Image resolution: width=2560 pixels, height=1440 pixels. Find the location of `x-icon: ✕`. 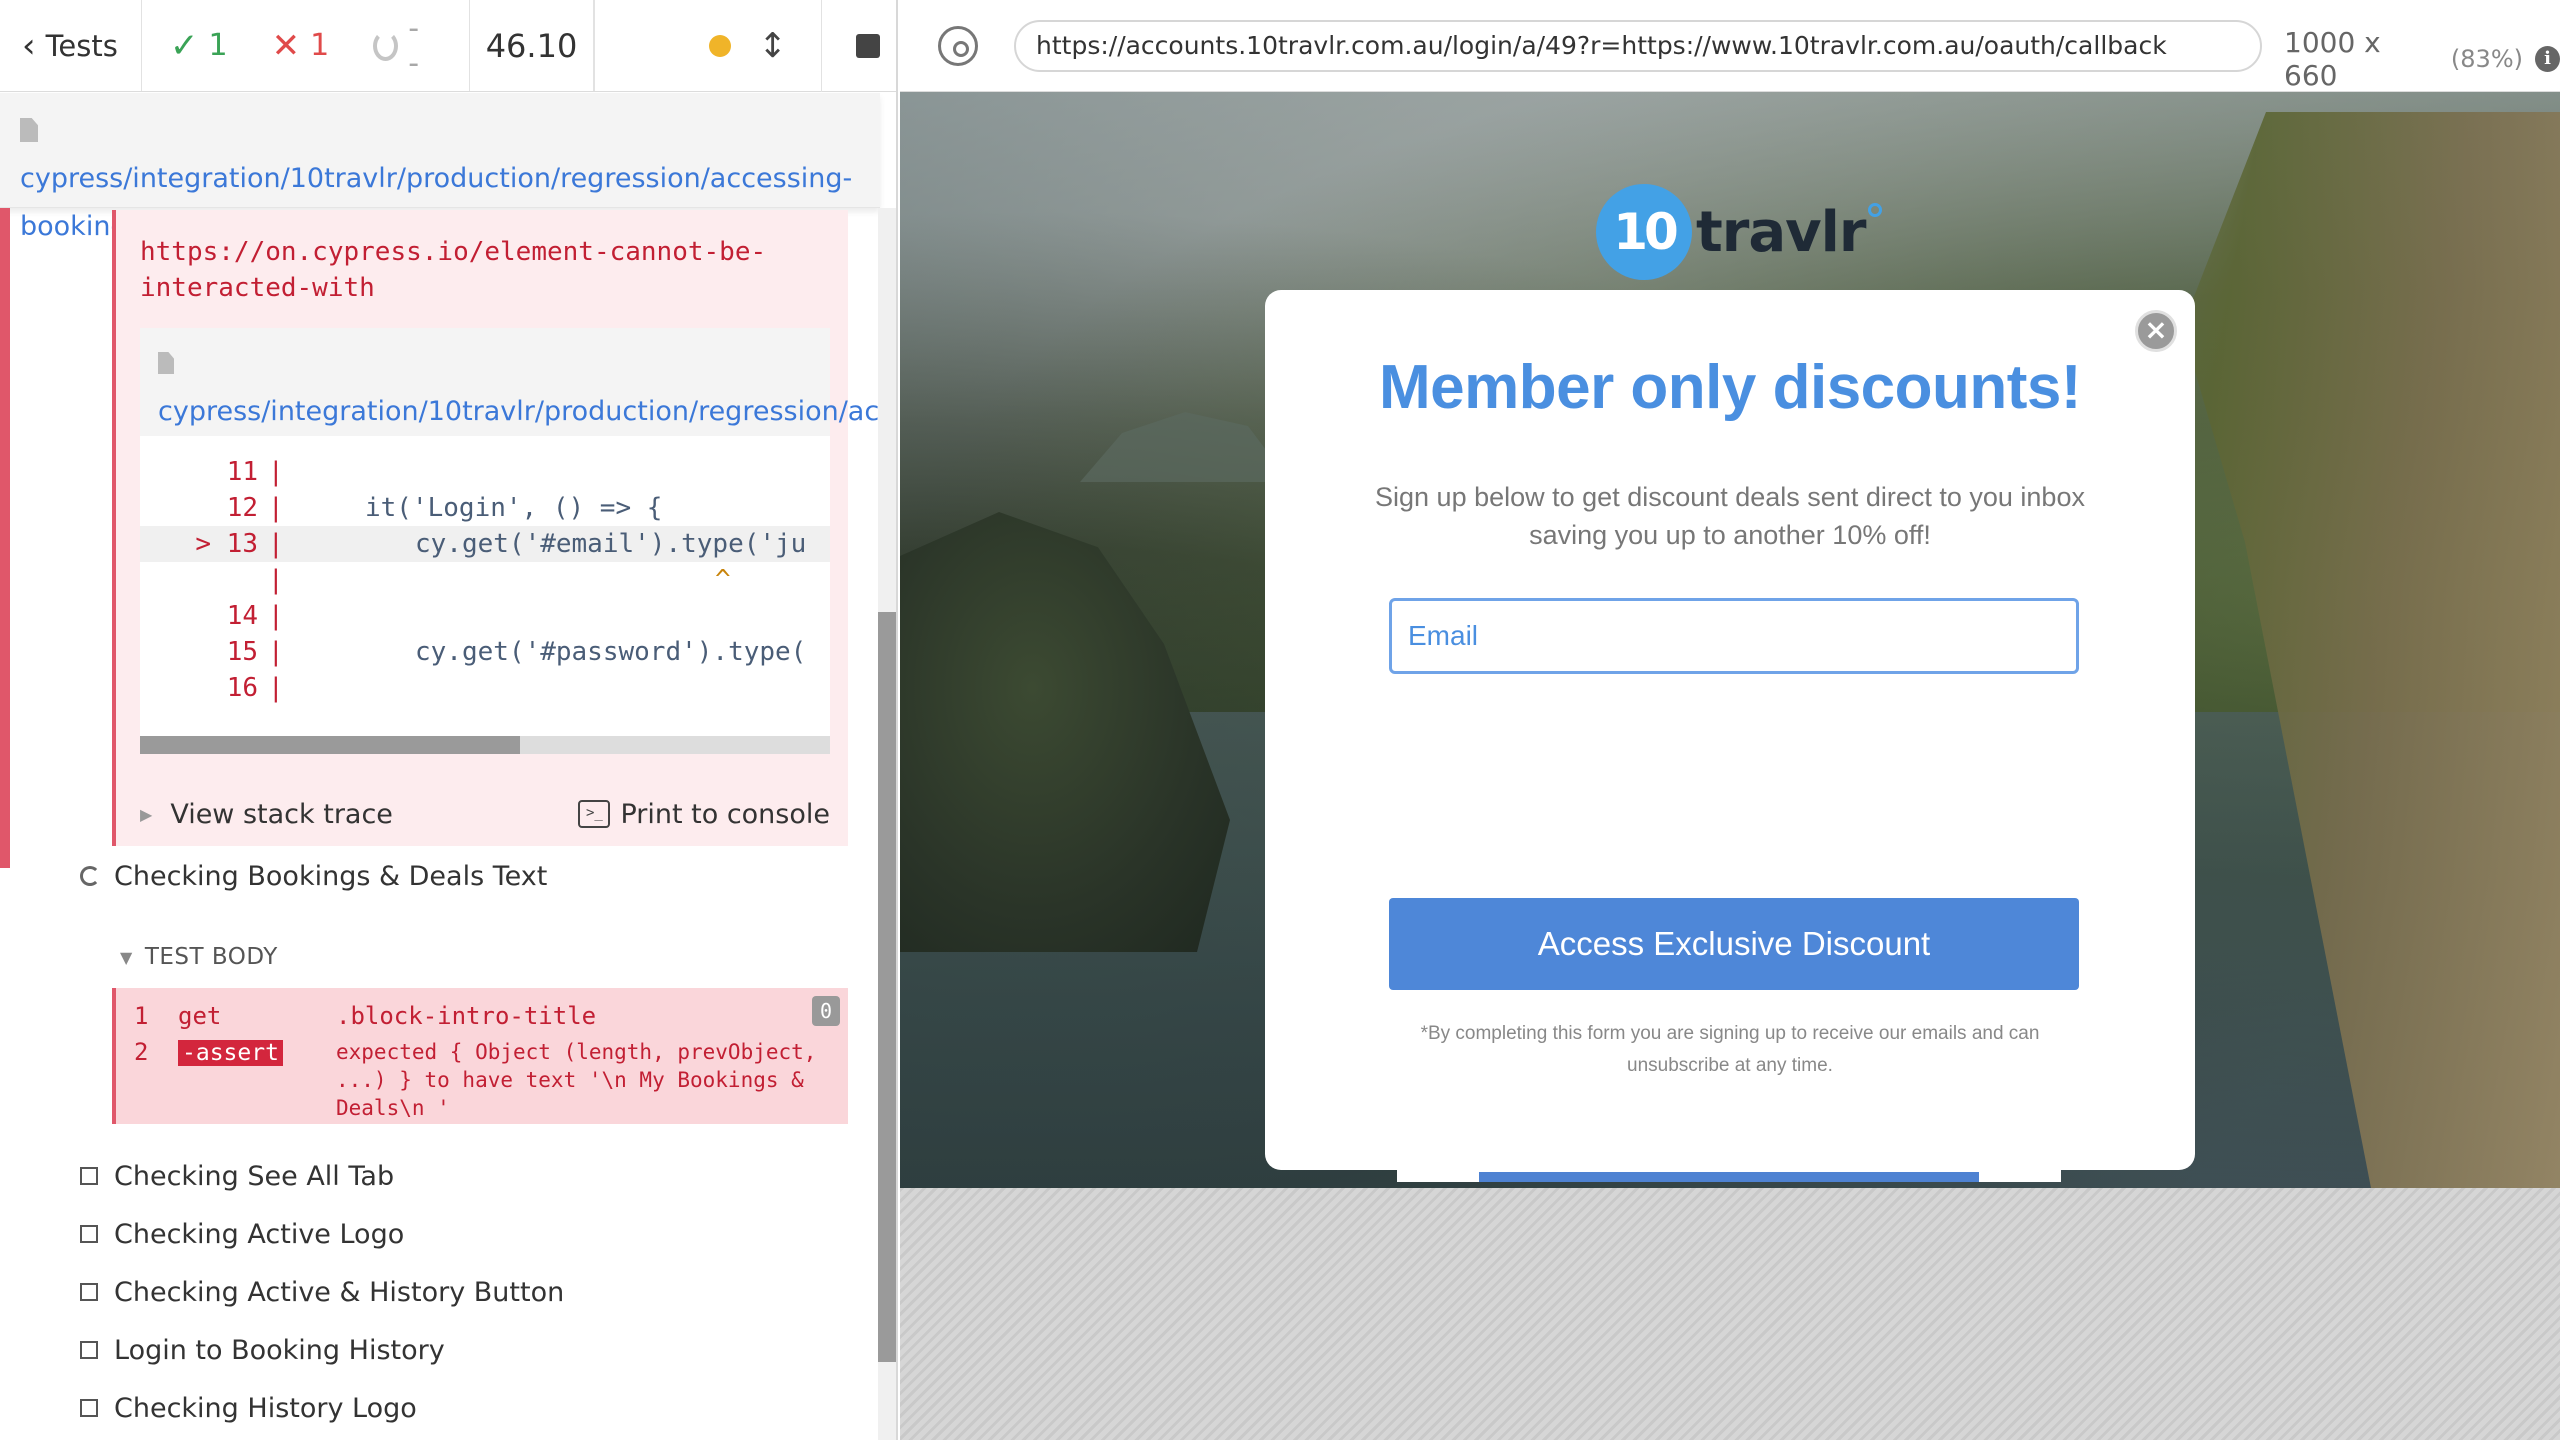

x-icon: ✕ is located at coordinates (286, 45).